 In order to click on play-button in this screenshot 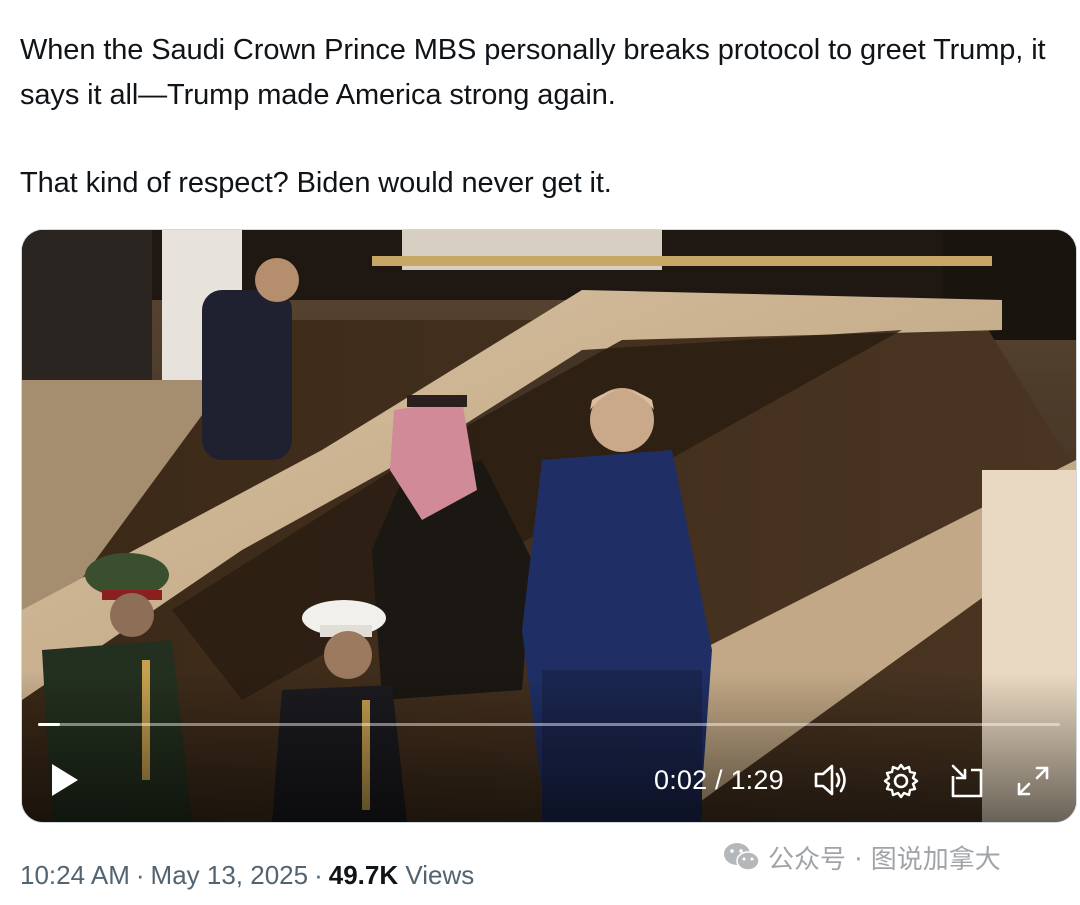, I will do `click(64, 780)`.